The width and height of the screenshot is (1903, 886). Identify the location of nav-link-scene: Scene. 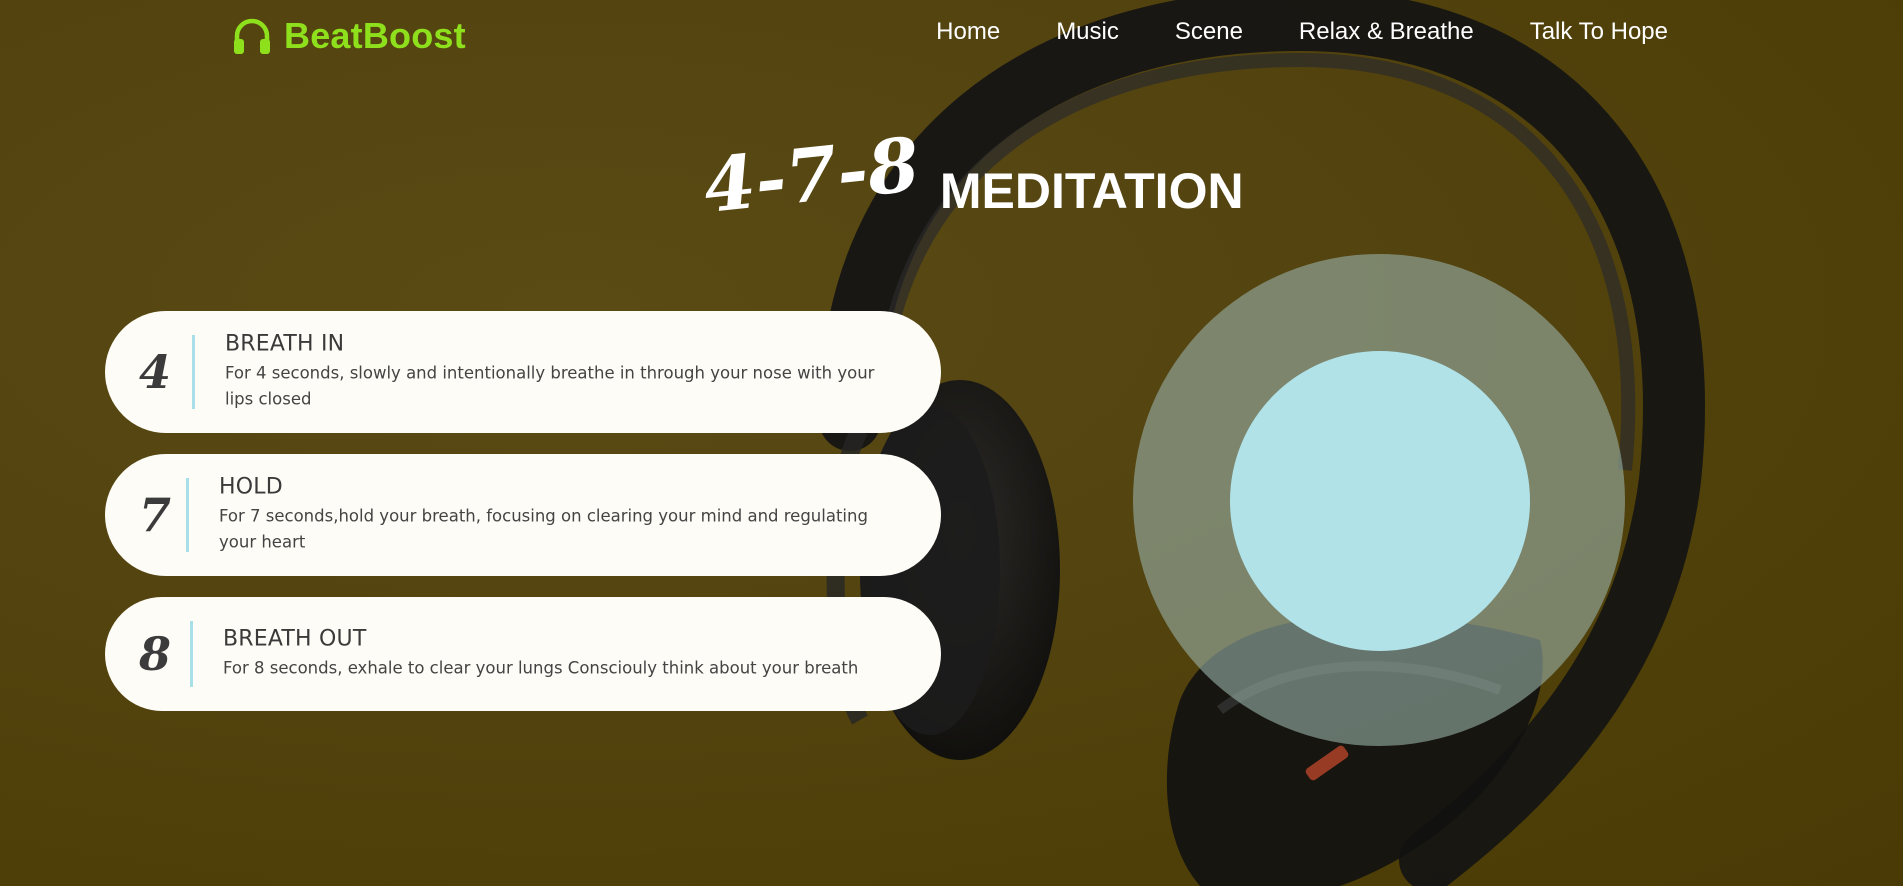
(1209, 31).